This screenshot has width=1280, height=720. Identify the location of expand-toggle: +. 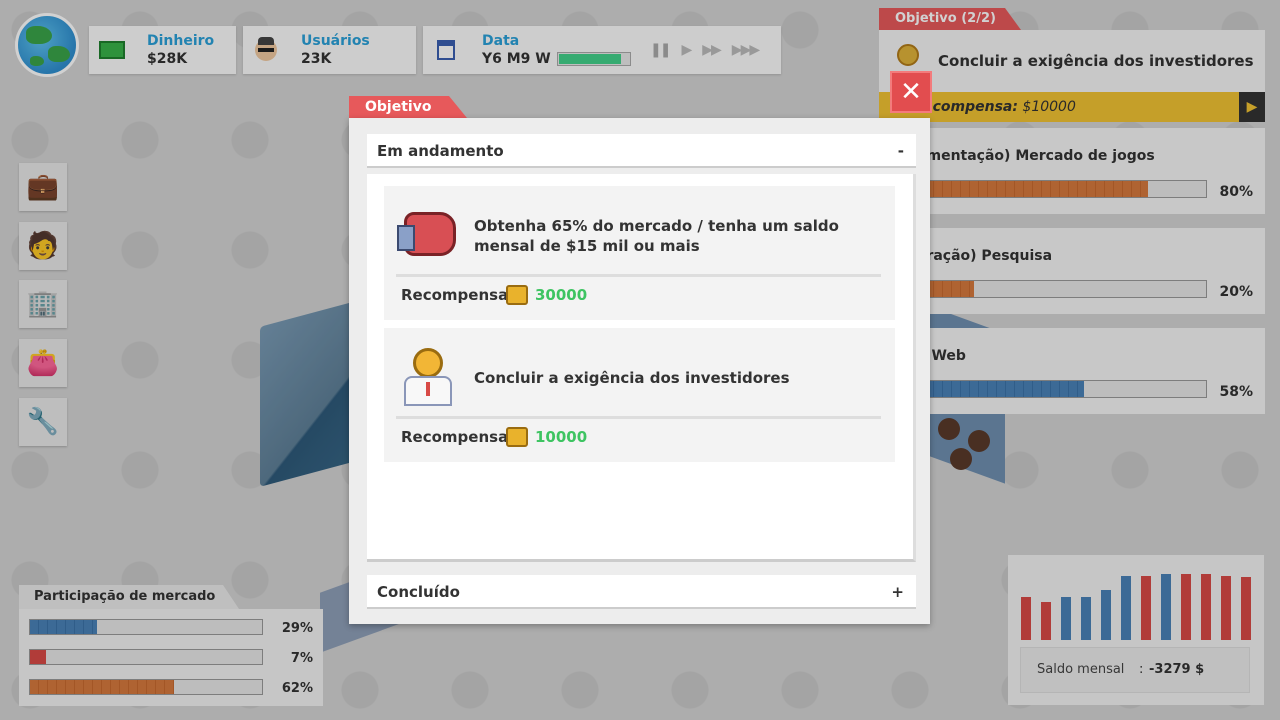
(897, 592).